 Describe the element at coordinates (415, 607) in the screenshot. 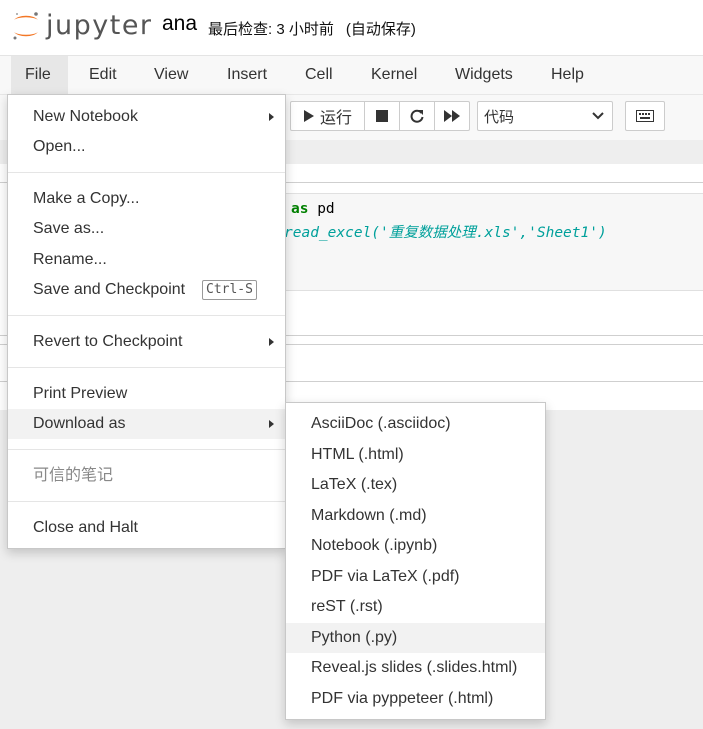

I see `download-rest-item: reST (.rst)` at that location.